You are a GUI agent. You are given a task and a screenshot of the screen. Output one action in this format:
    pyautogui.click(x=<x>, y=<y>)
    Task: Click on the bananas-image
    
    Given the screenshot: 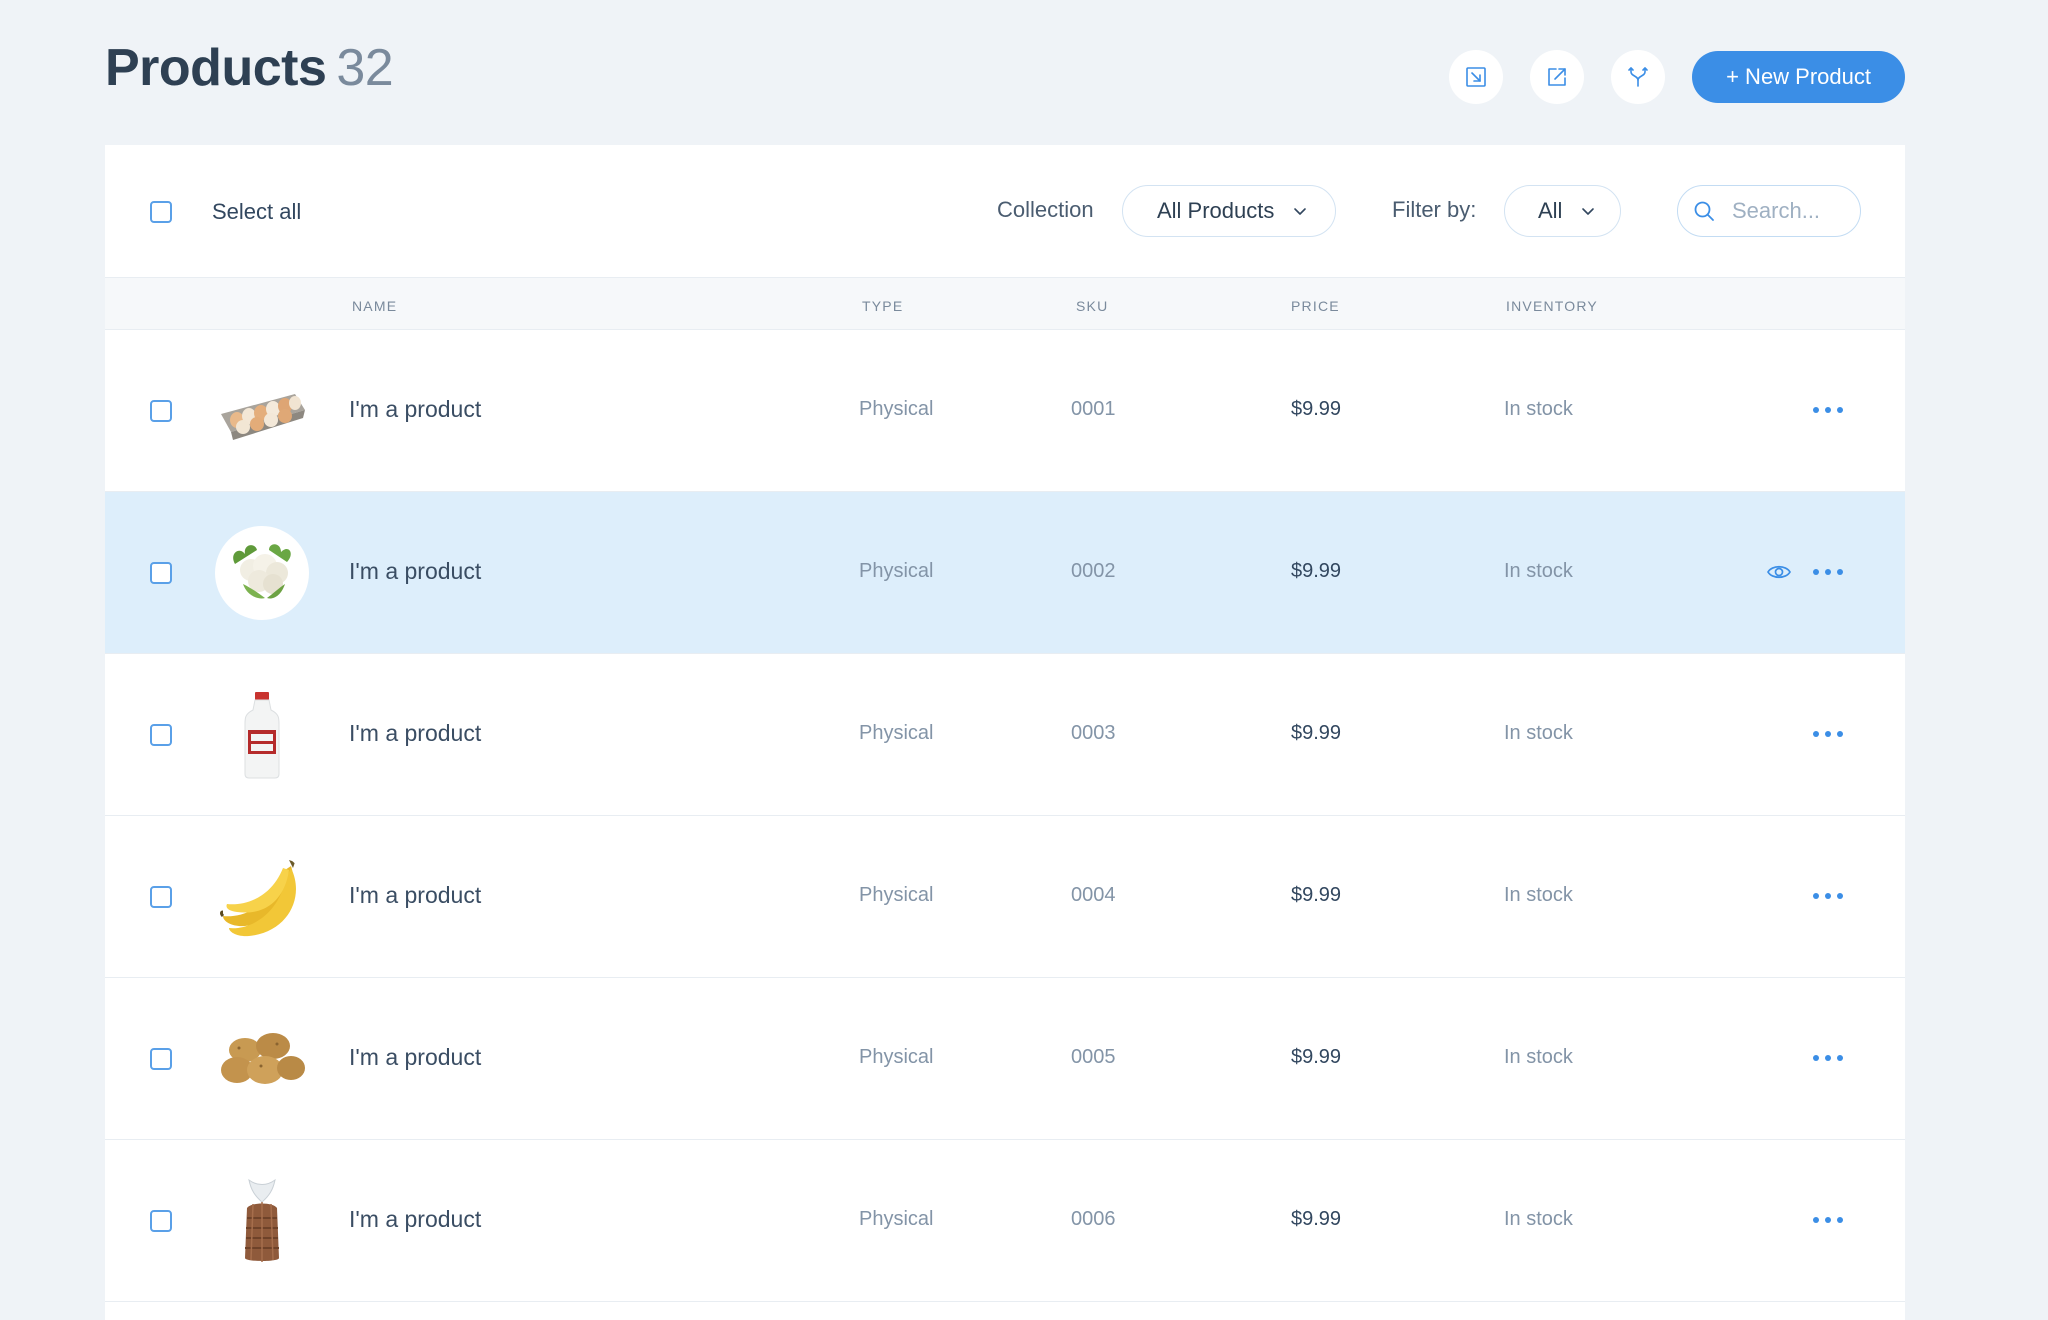 What is the action you would take?
    pyautogui.click(x=258, y=898)
    